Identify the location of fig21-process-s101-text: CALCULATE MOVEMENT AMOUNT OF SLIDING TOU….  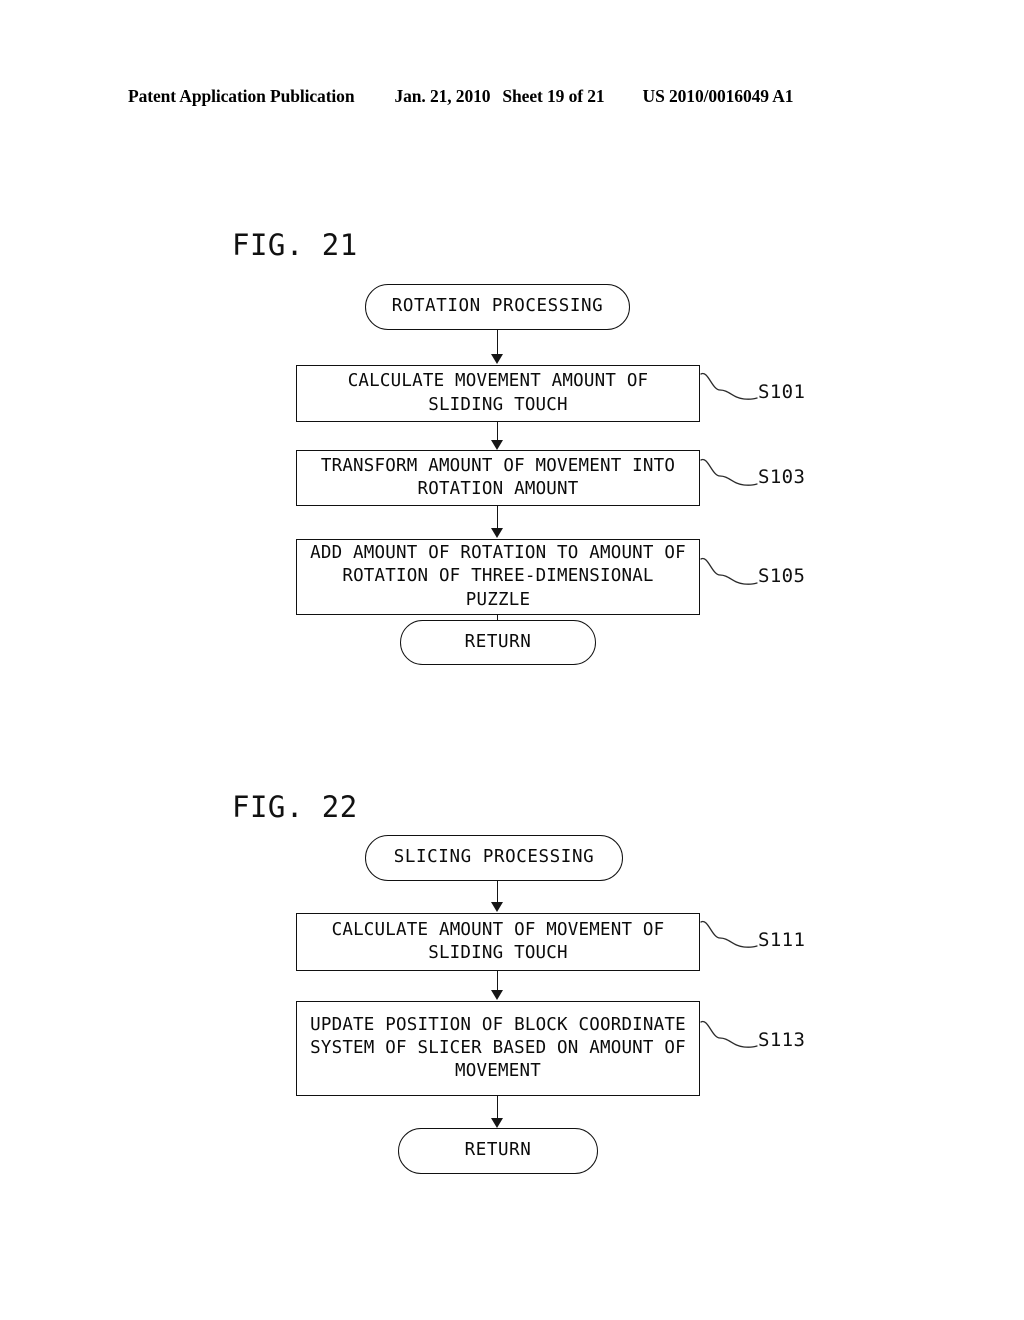
(498, 393).